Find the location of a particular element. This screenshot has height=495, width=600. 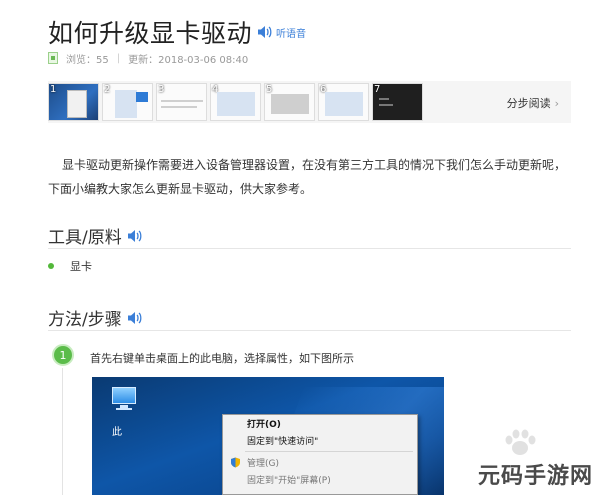

menu-divider is located at coordinates (329, 451).